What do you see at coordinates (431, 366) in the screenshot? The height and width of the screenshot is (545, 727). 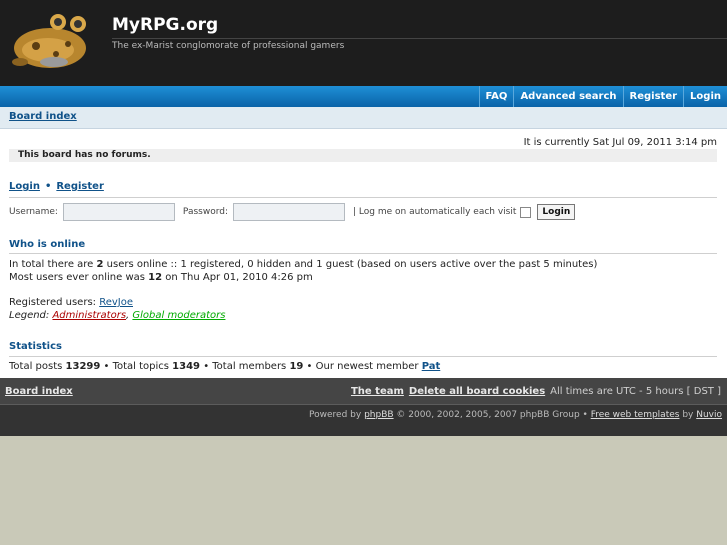 I see `newest-member-link: Pat` at bounding box center [431, 366].